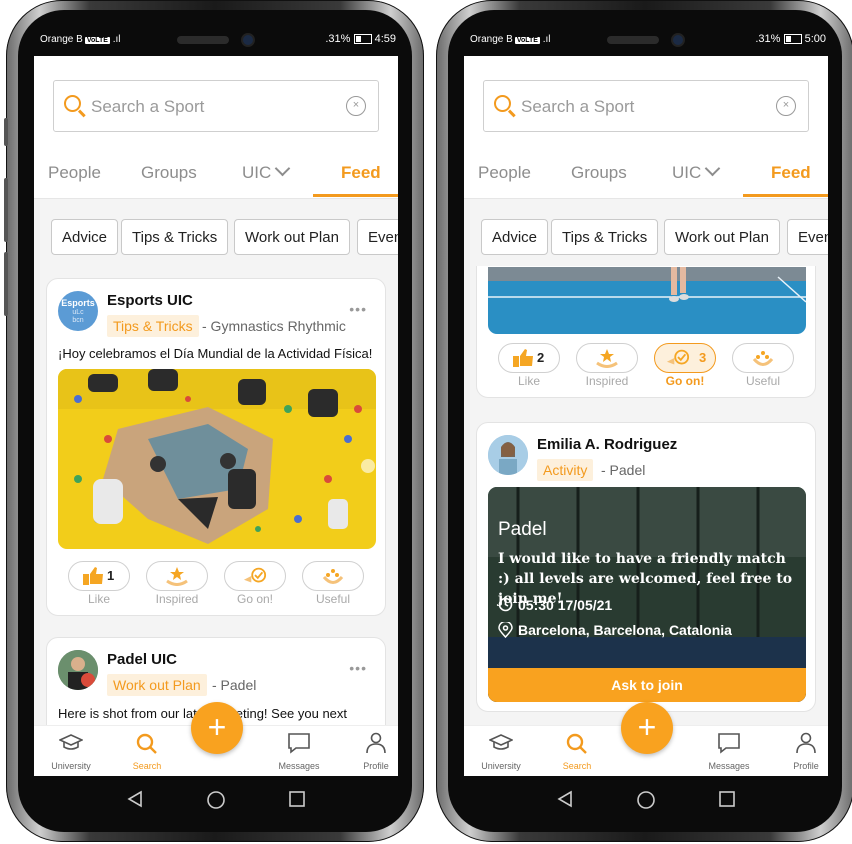 The height and width of the screenshot is (844, 852). I want to click on post-tag: Activity, so click(565, 470).